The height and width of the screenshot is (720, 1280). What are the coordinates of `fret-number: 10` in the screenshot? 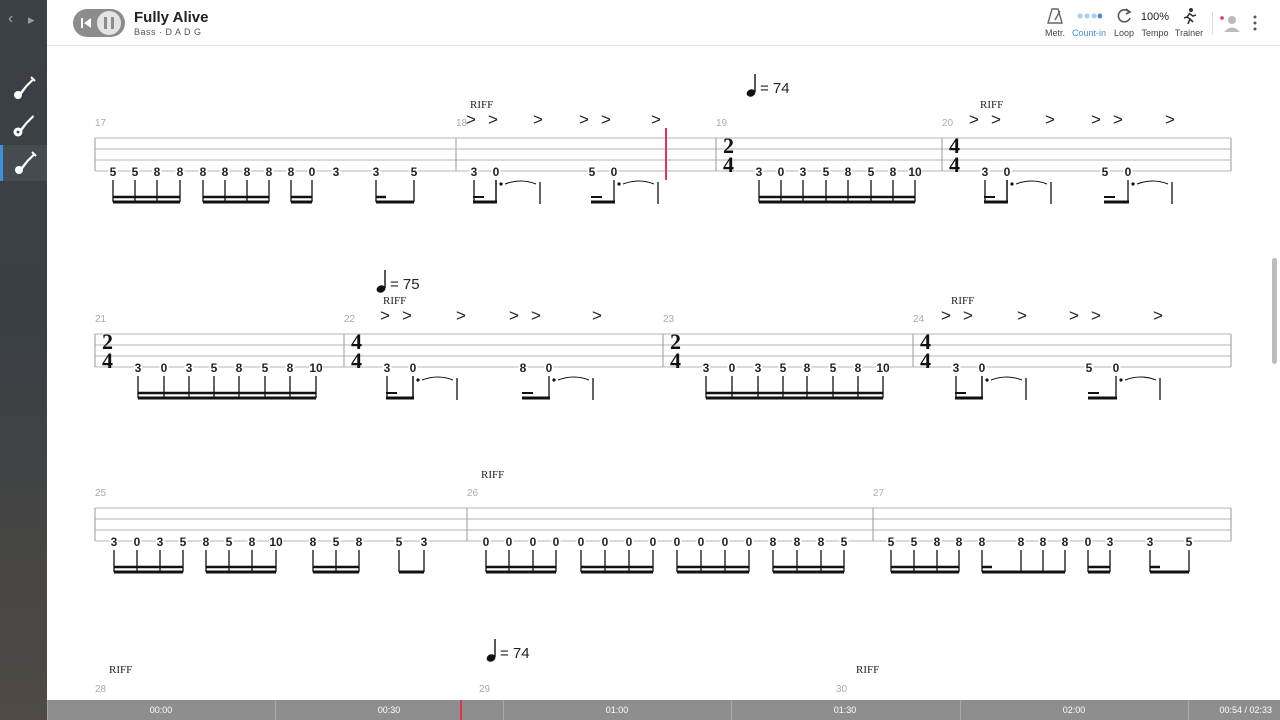 It's located at (316, 368).